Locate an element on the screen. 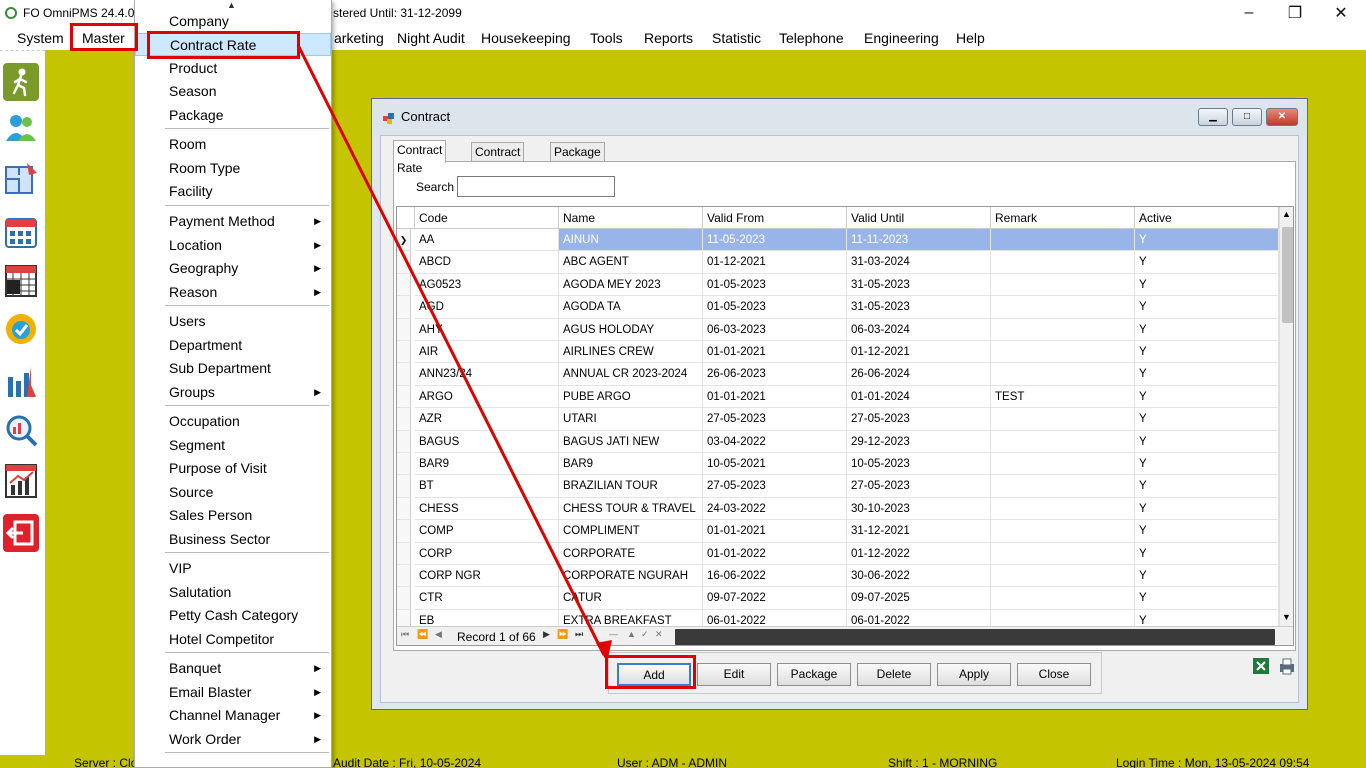  menu-system: System is located at coordinates (40, 38).